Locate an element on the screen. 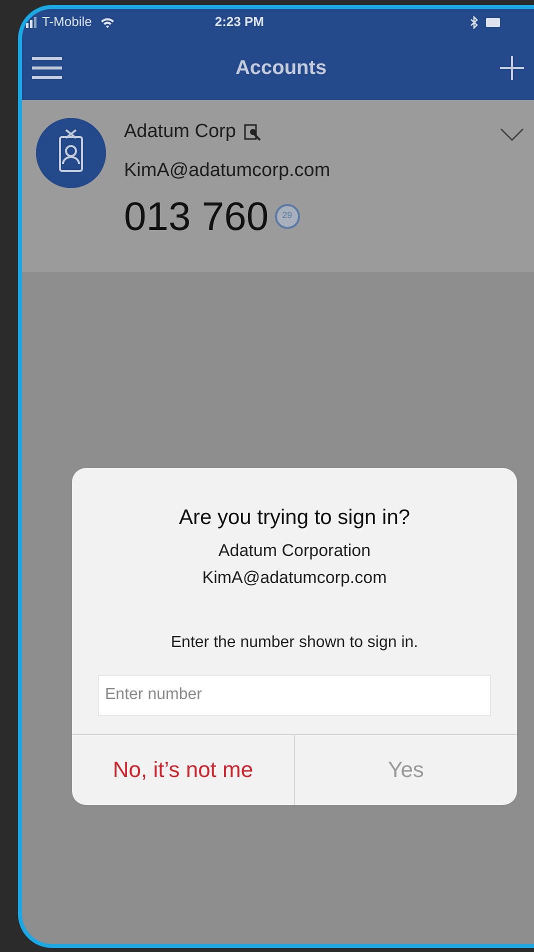 This screenshot has width=534, height=952. verification-code: 013 760 is located at coordinates (196, 217).